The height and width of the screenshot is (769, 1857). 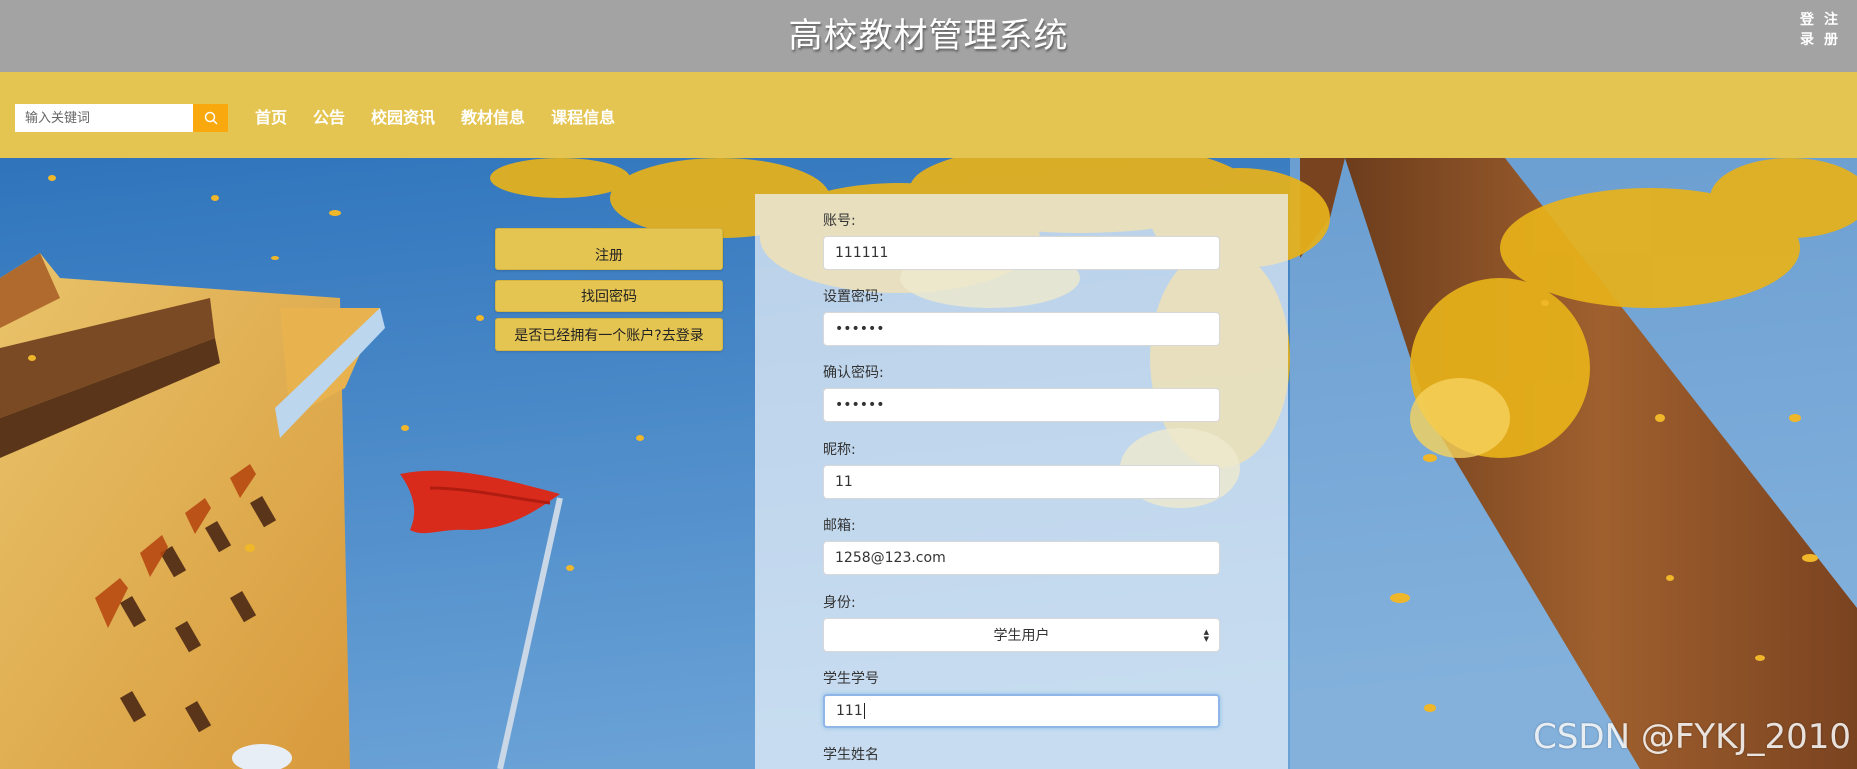 I want to click on select-arrows-icon: ▲ ▼, so click(x=1206, y=635).